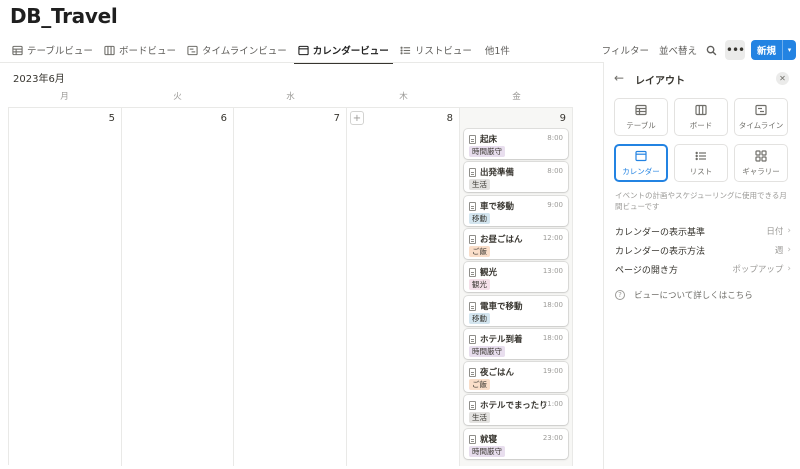 The height and width of the screenshot is (469, 800). I want to click on back-arrow-icon: ←, so click(619, 78).